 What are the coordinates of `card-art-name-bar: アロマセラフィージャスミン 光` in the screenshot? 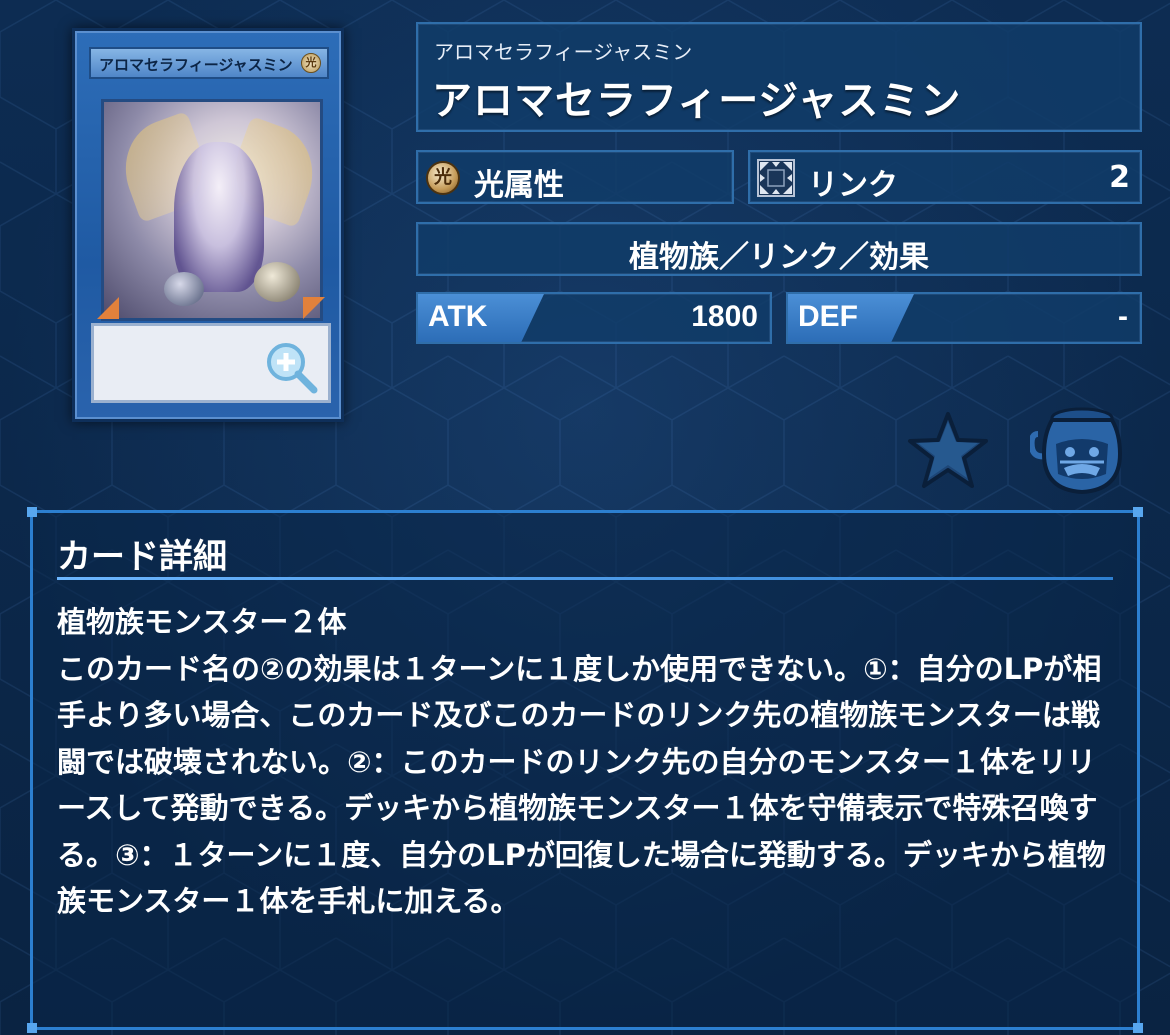 It's located at (209, 63).